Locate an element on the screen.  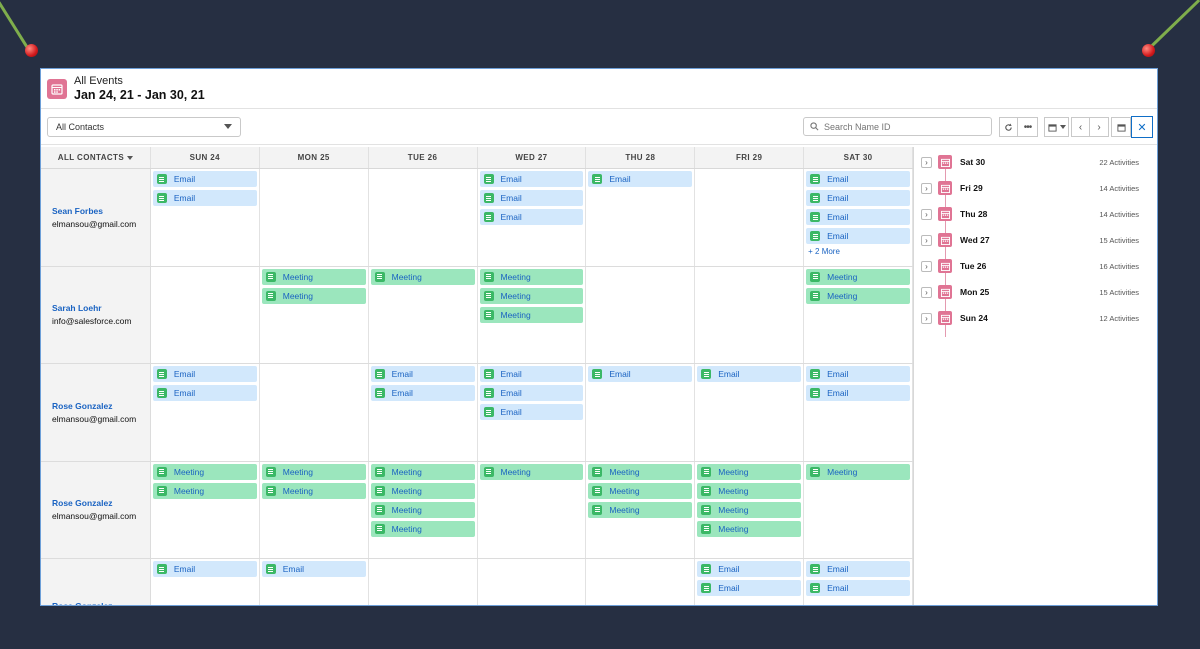
timeline-item: › Tue 26 16 Activities is located at coordinates (1035, 266).